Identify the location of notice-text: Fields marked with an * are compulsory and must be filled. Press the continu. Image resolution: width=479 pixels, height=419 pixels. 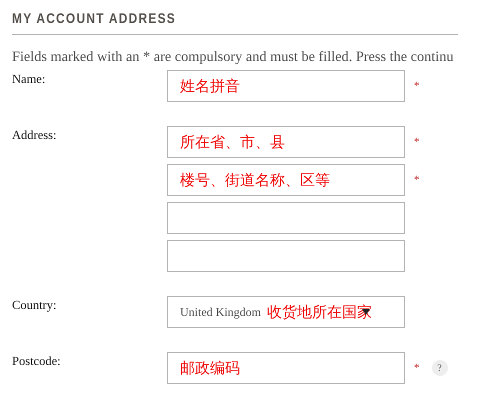
(233, 57).